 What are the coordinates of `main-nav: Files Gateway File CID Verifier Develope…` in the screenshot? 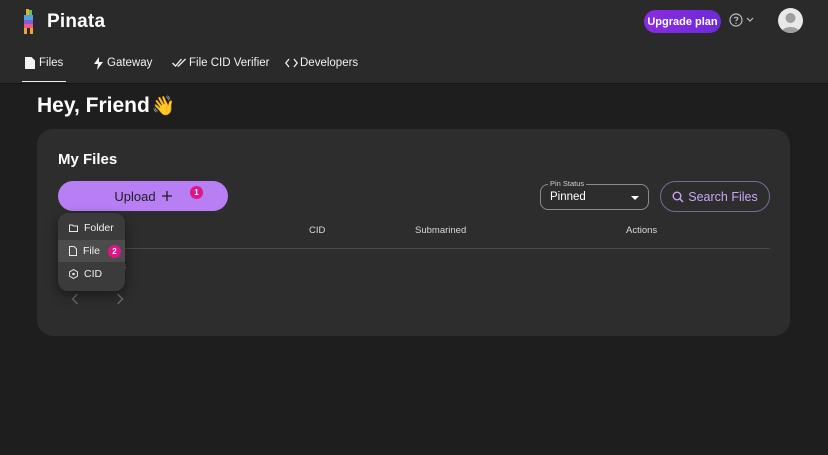 It's located at (414, 64).